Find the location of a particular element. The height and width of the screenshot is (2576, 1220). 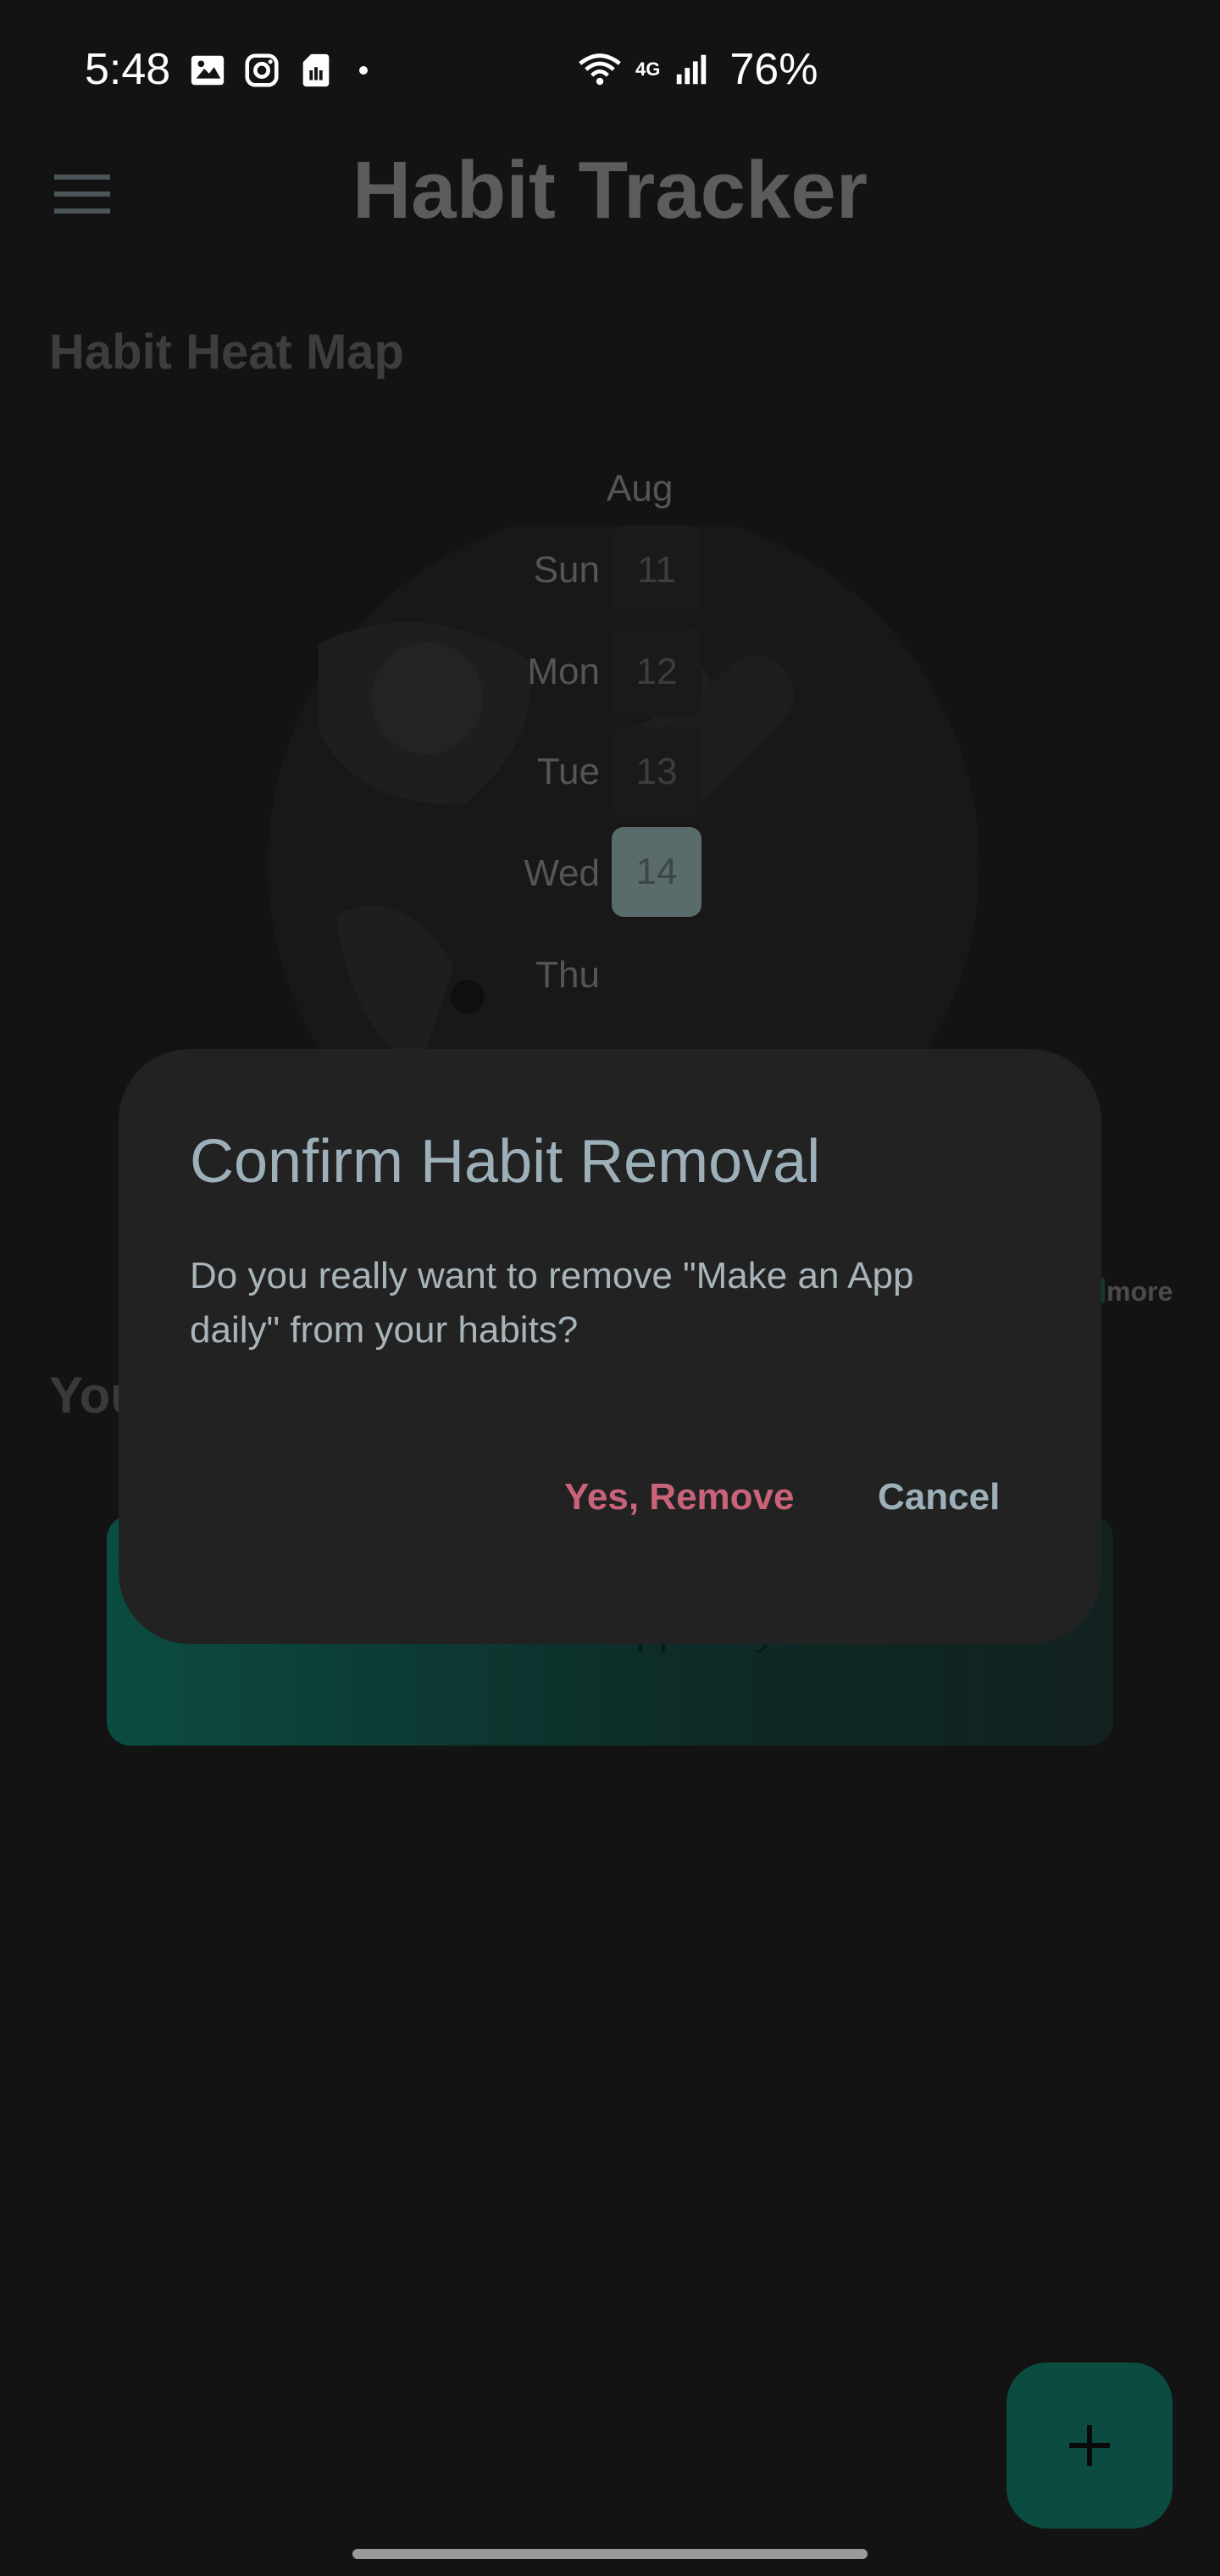

page-title: Habit Tracker is located at coordinates (610, 190).